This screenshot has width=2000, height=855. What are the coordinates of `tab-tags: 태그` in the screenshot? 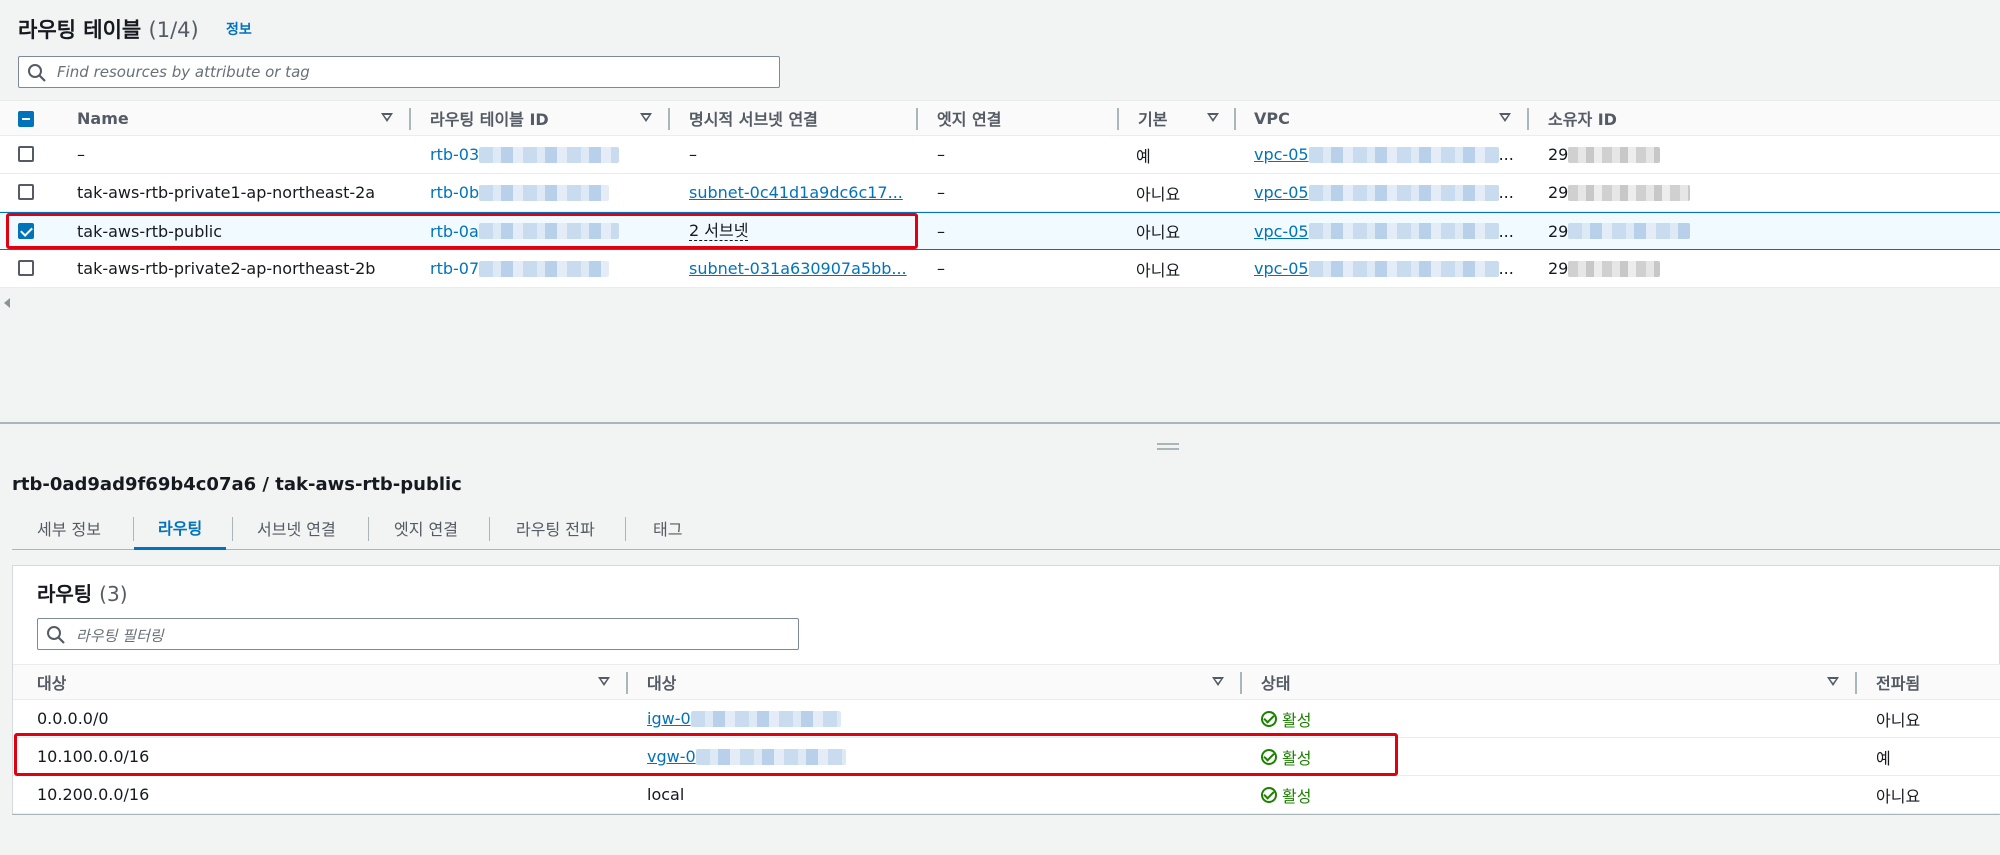 It's located at (667, 528).